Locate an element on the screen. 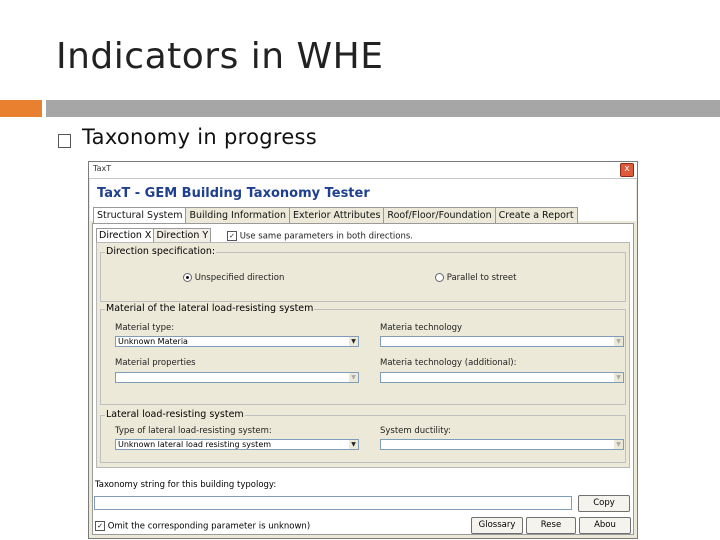  bullet-text: Taxonomy in progress is located at coordinates (200, 137).